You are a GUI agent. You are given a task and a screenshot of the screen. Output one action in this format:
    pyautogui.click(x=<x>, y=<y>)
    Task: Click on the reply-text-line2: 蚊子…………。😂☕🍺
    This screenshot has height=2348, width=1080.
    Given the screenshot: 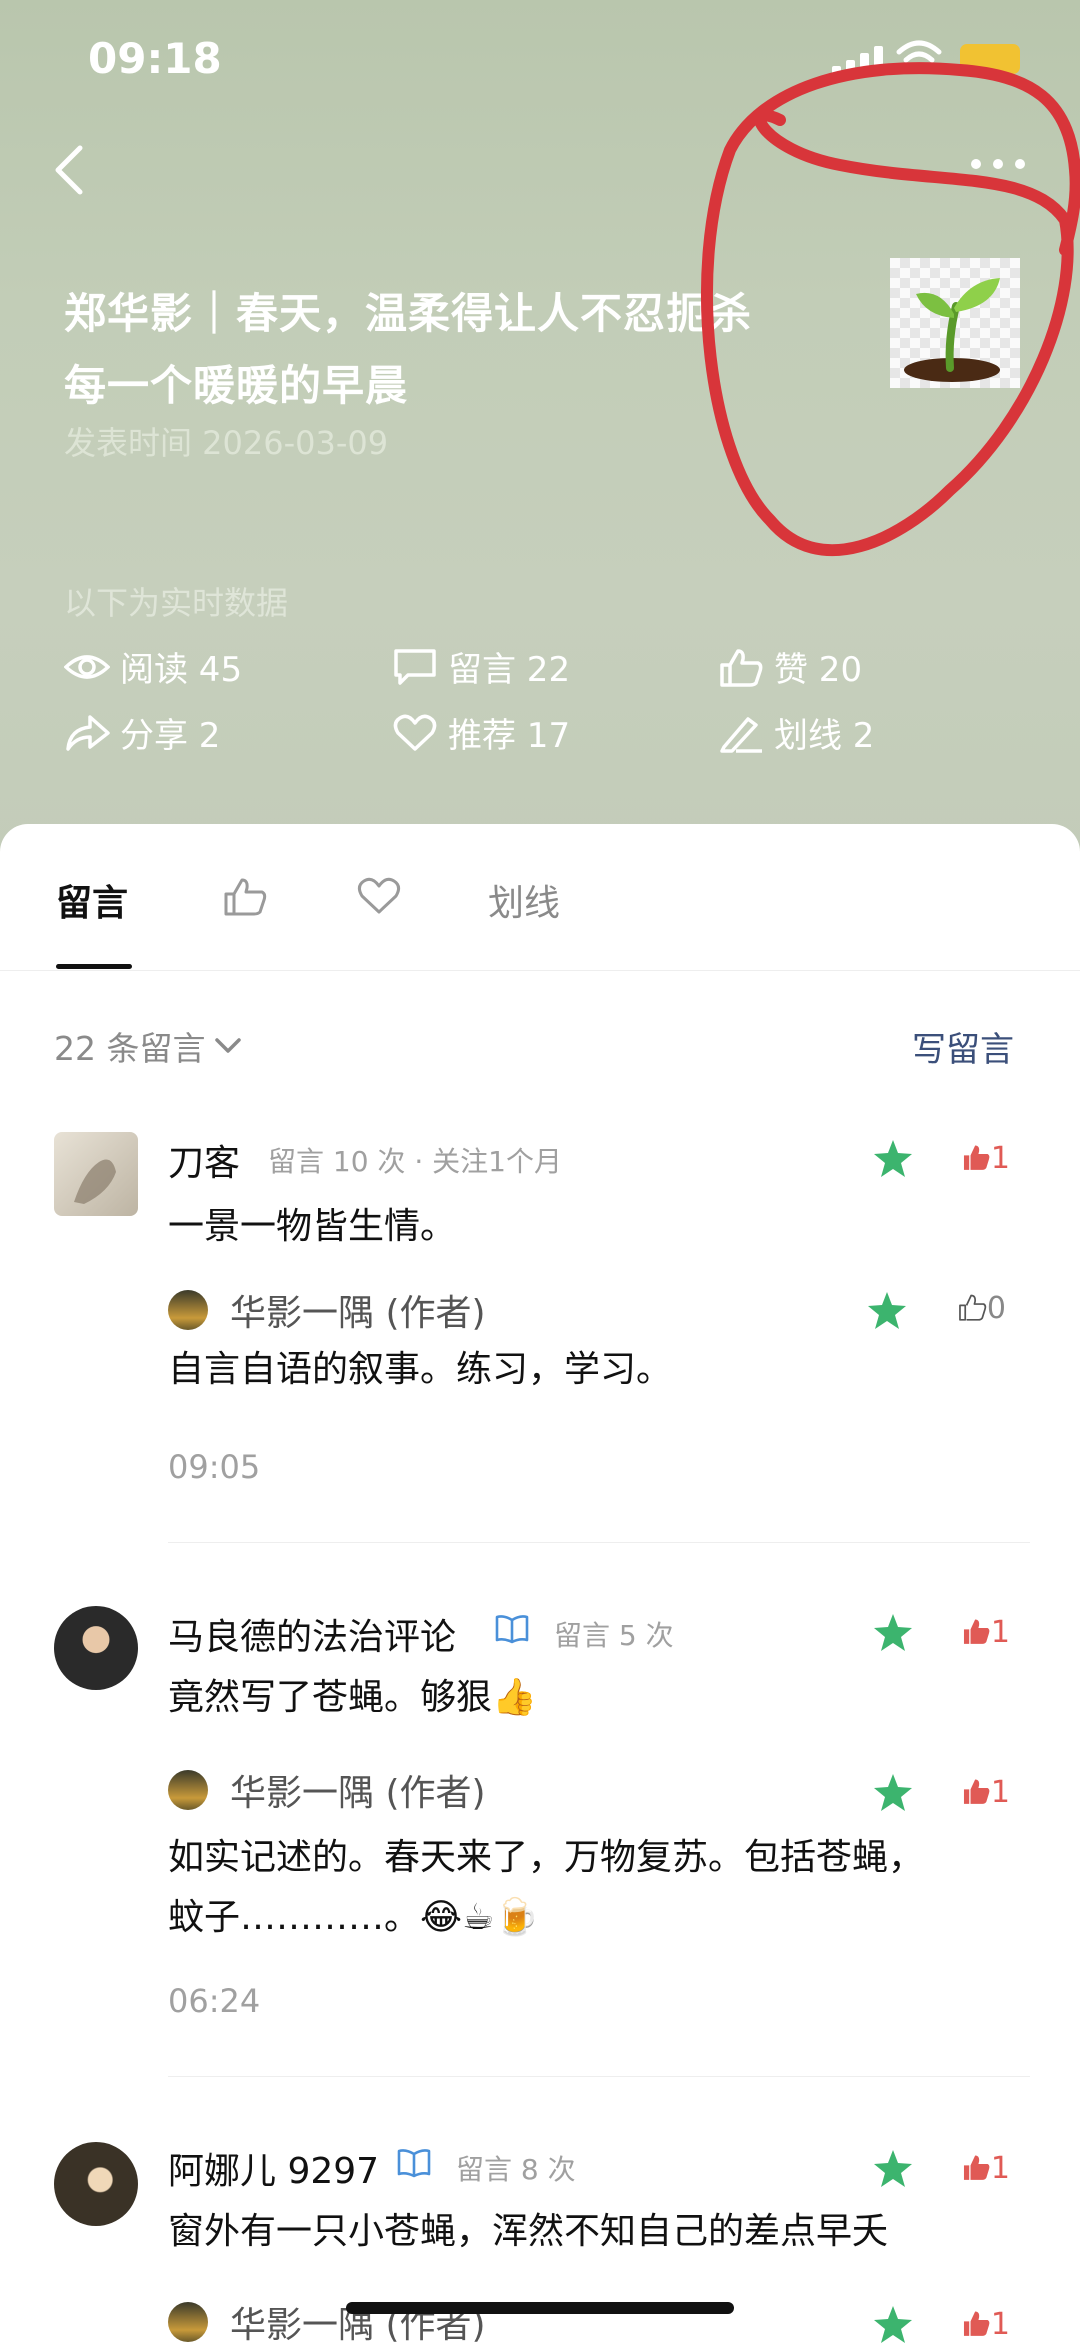 What is the action you would take?
    pyautogui.click(x=354, y=1917)
    